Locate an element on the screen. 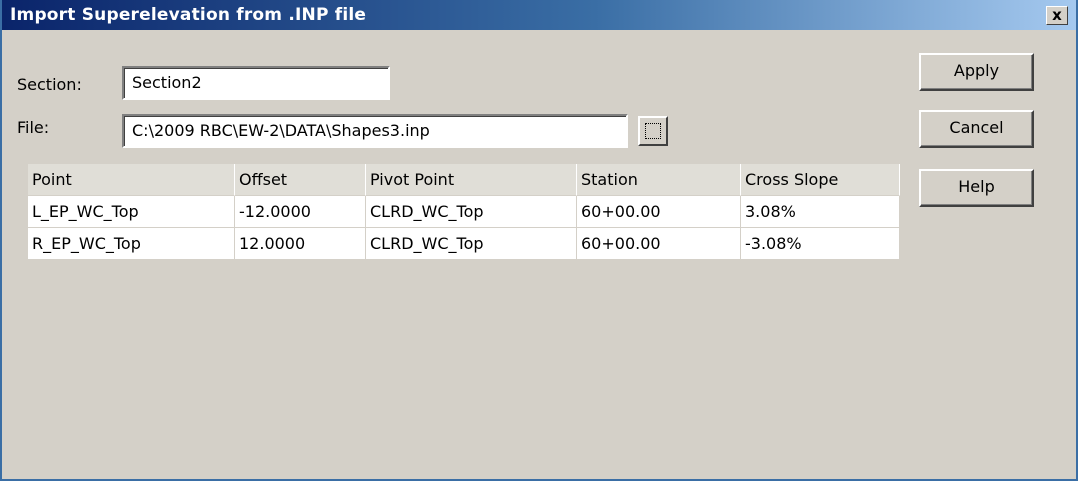  file-path-field: C:\2009 RBC\EW-2\DATA\Shapes3.inp is located at coordinates (375, 131).